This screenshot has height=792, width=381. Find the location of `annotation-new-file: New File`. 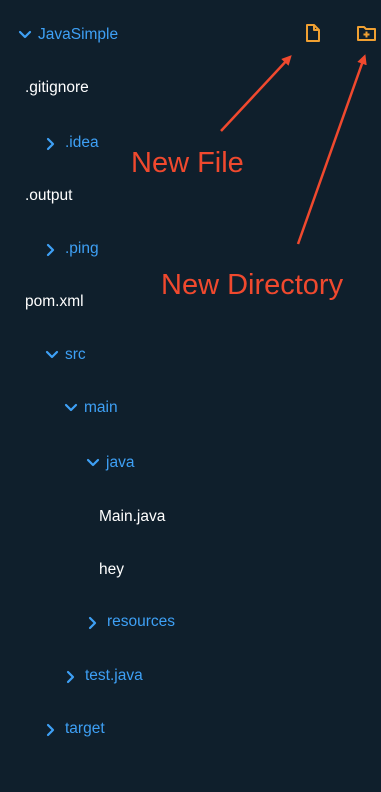

annotation-new-file: New File is located at coordinates (187, 163).